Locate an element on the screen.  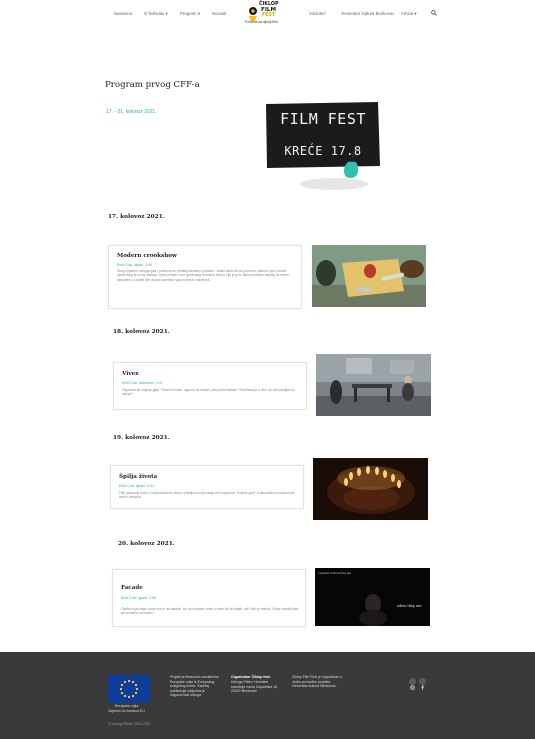
nav-item-label: O festivalu is located at coordinates (154, 13).